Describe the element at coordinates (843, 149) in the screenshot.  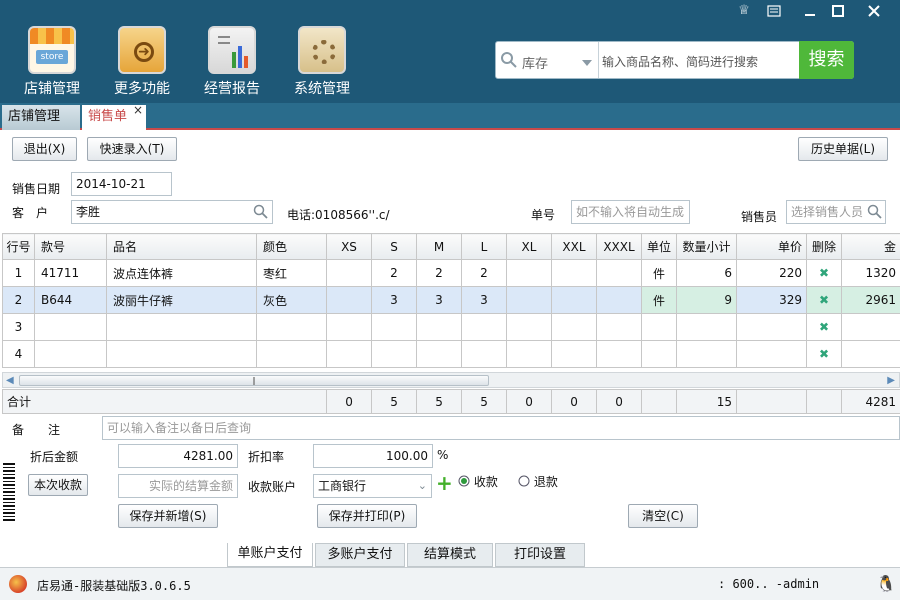
I see `history-button: 历史单据(L)` at that location.